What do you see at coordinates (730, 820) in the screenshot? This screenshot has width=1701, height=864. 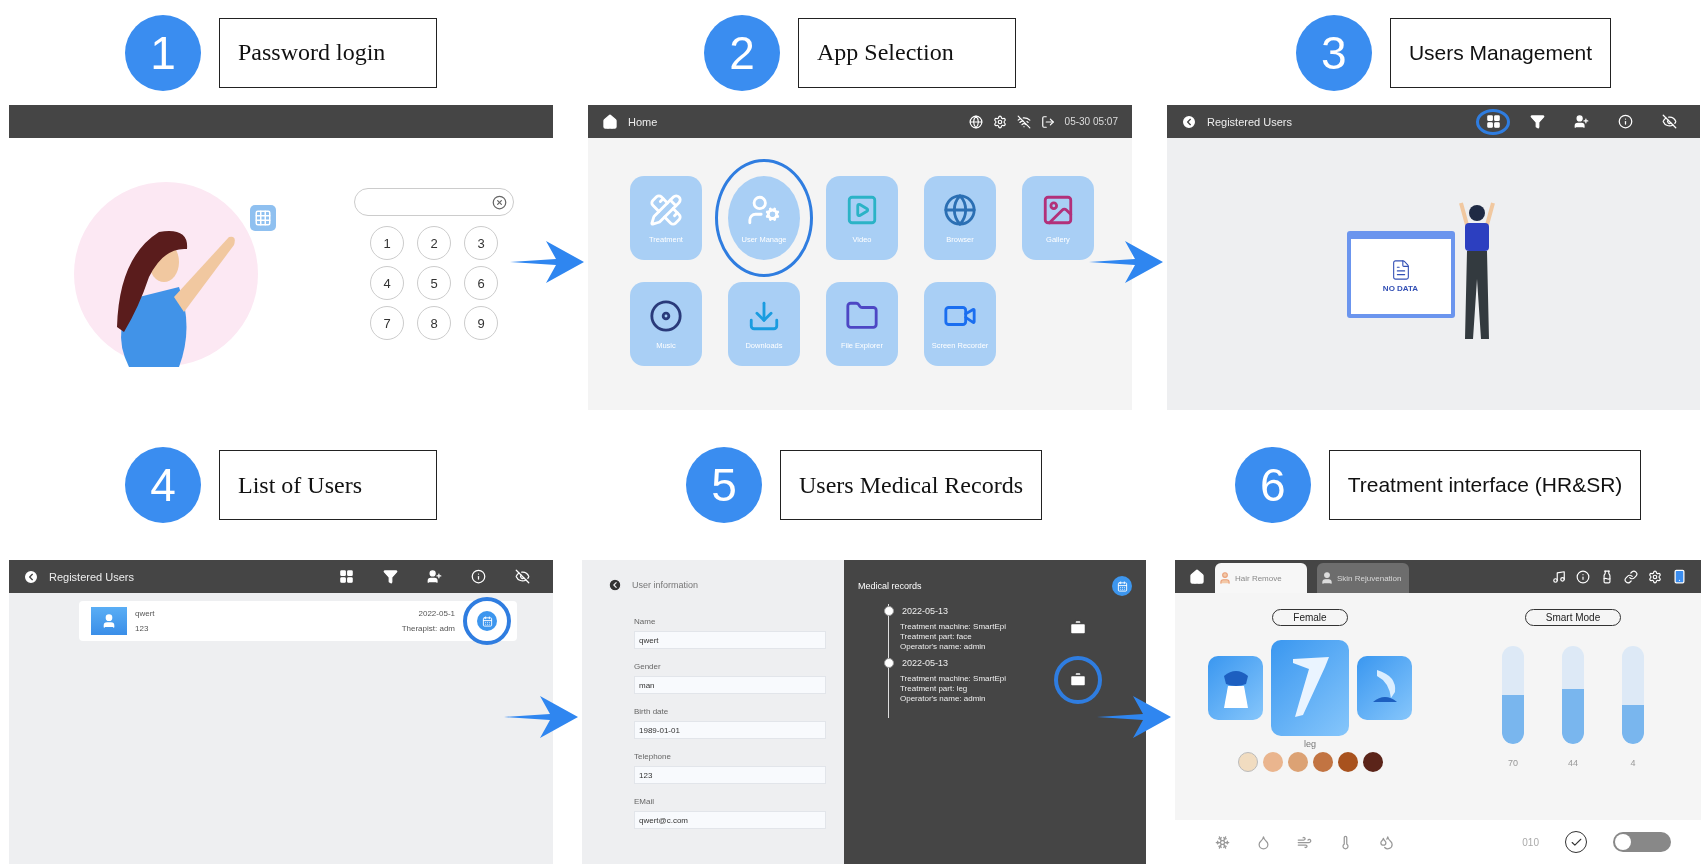 I see `input-field: qwert@c.com` at bounding box center [730, 820].